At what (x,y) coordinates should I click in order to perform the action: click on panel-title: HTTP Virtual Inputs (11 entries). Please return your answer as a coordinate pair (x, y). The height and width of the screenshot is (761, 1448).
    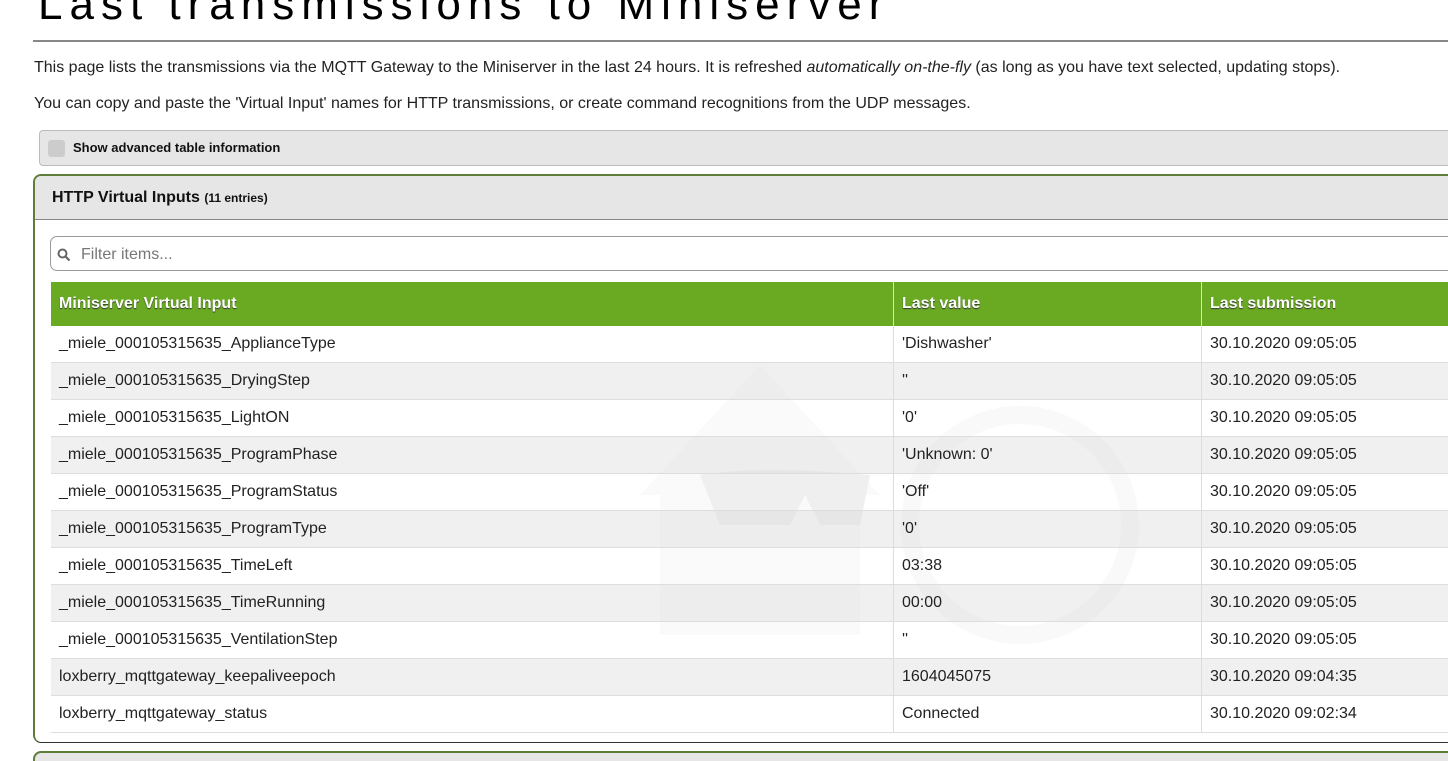
    Looking at the image, I should click on (160, 198).